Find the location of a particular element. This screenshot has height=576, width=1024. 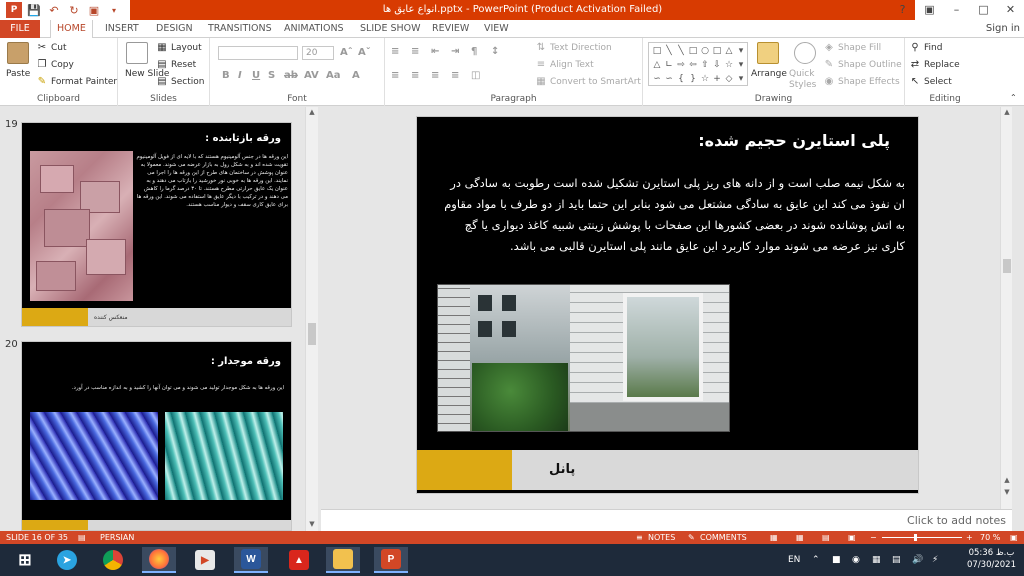

slide-footer-label: پانل is located at coordinates (562, 470).